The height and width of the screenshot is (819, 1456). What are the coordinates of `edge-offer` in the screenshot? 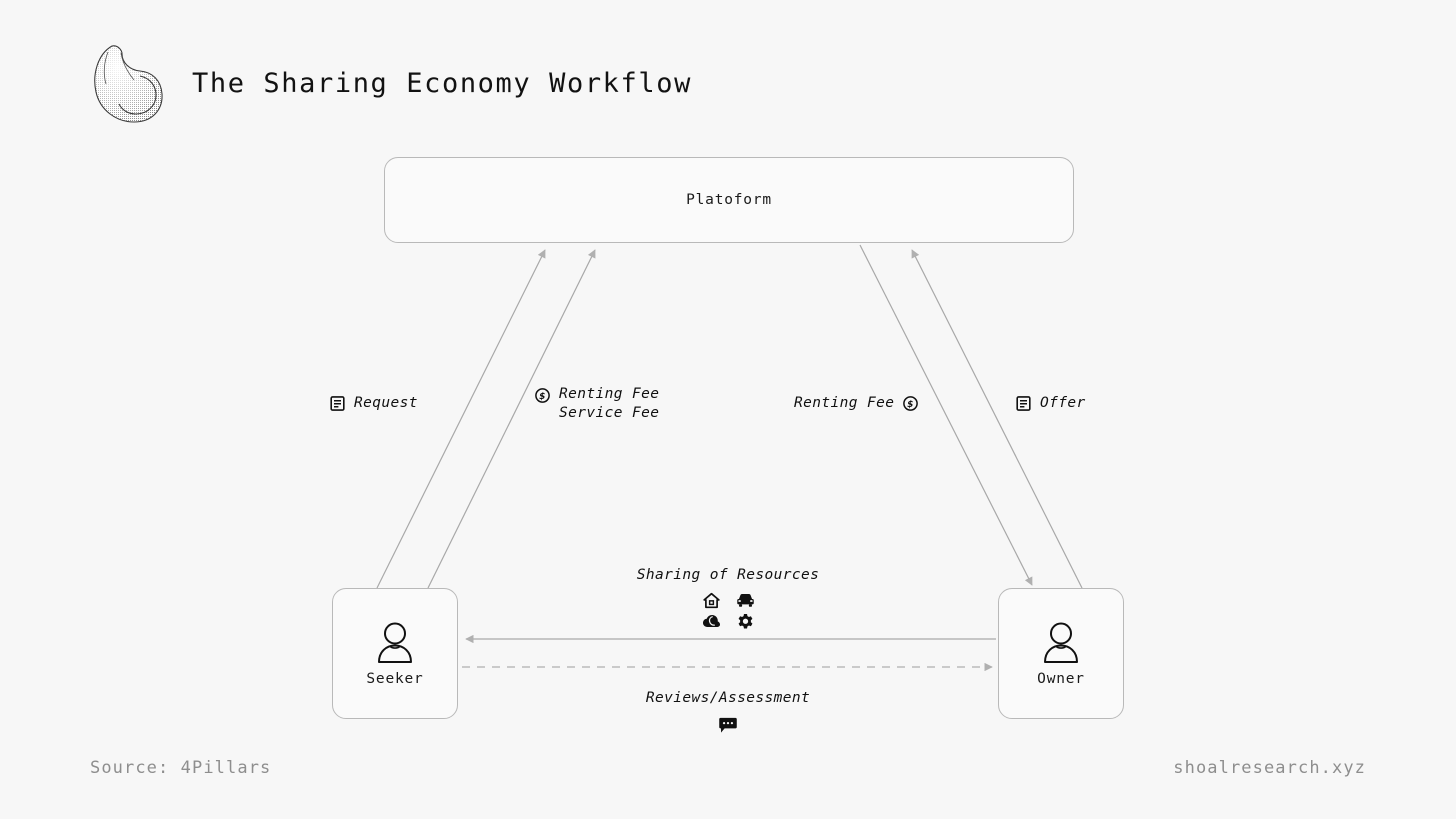 It's located at (997, 419).